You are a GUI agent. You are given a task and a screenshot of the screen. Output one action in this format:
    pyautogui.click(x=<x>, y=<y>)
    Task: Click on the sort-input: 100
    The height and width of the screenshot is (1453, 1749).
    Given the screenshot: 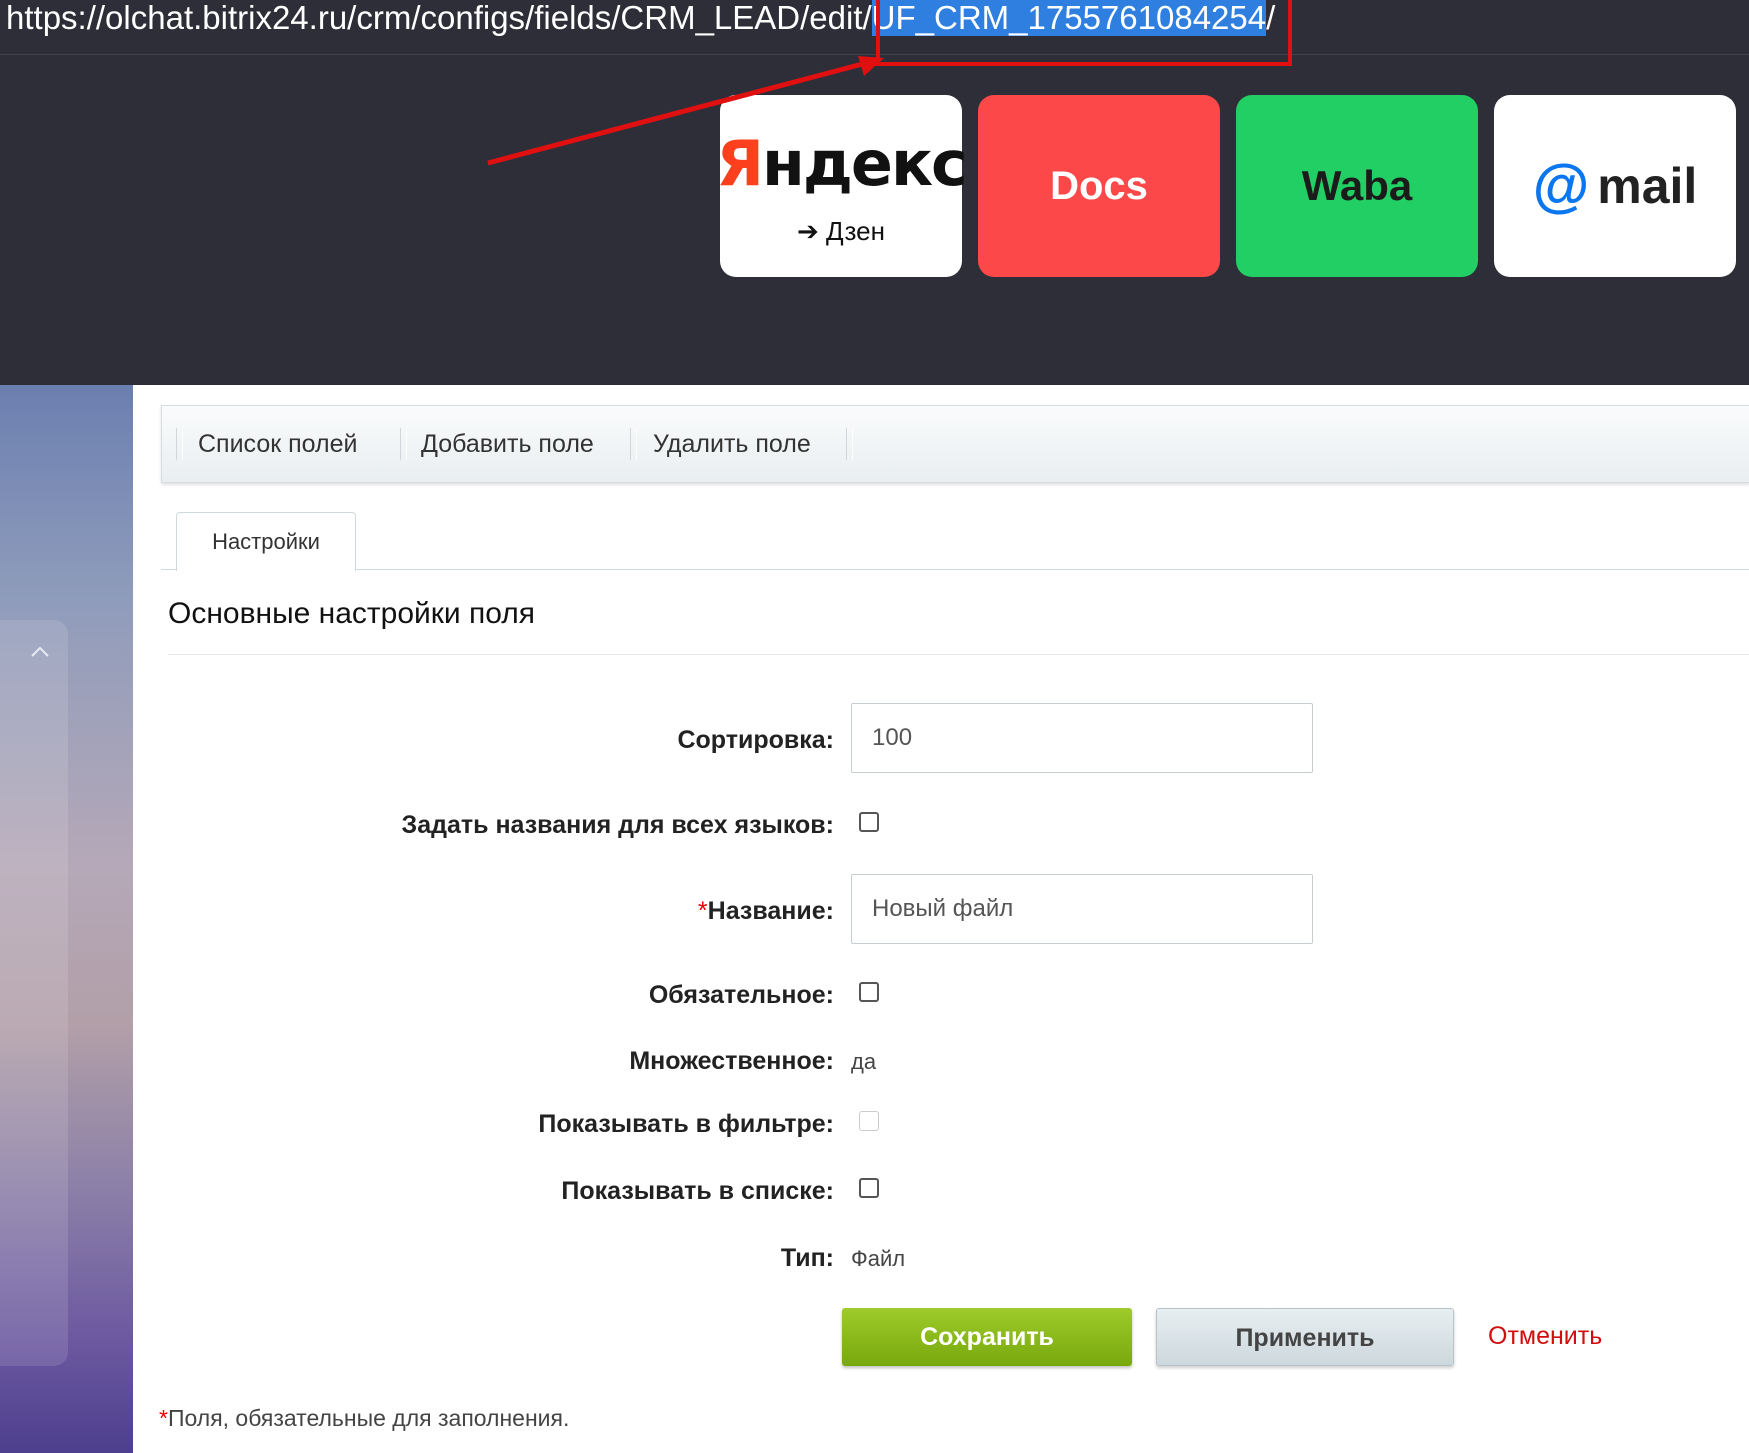 What is the action you would take?
    pyautogui.click(x=1082, y=738)
    